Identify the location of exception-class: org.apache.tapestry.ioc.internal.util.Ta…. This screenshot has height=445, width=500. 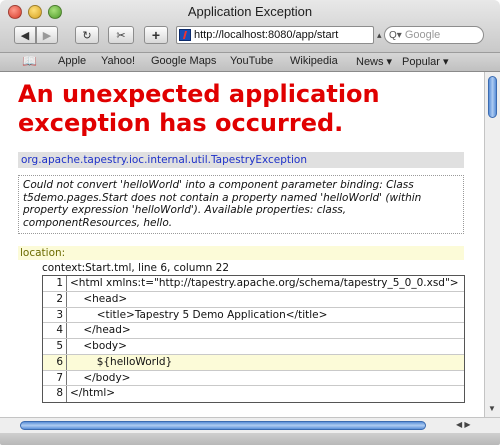
(241, 160).